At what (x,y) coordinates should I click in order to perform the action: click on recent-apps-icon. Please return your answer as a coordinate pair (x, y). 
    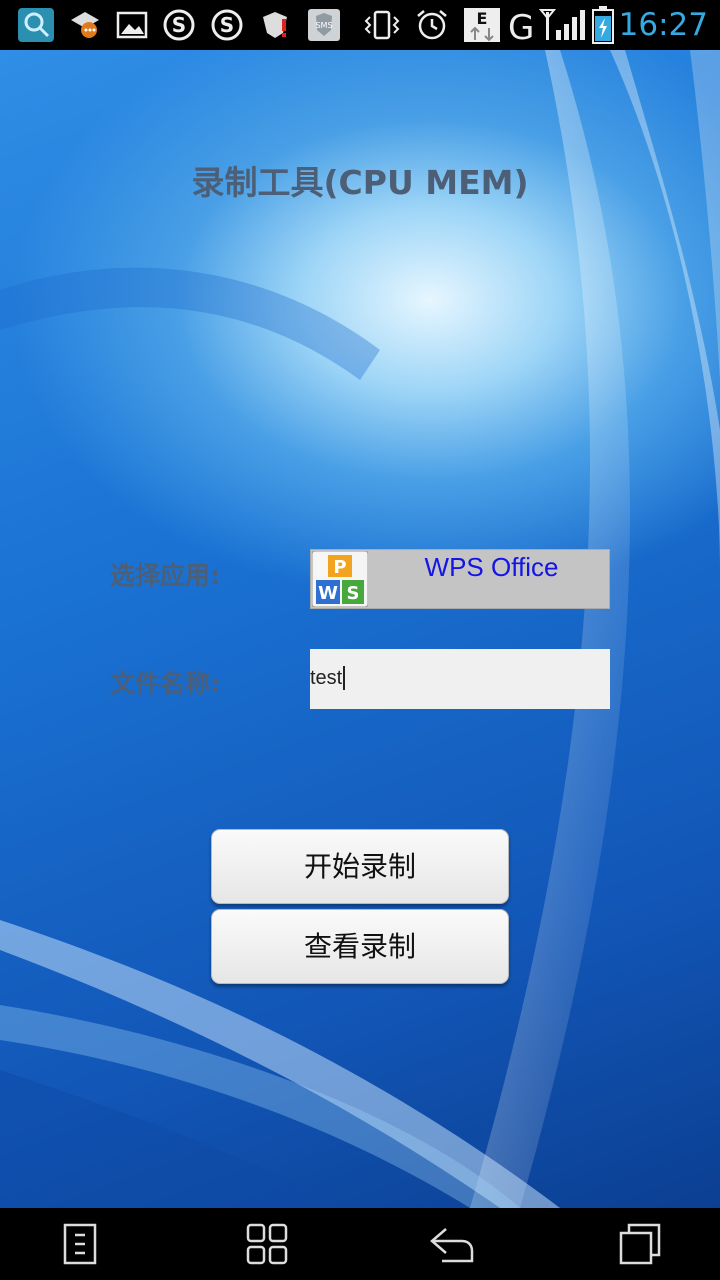
    Looking at the image, I should click on (640, 1244).